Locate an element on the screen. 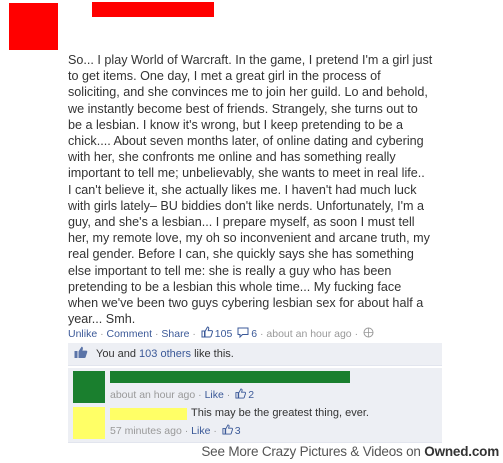  comment-link: Comment is located at coordinates (130, 334).